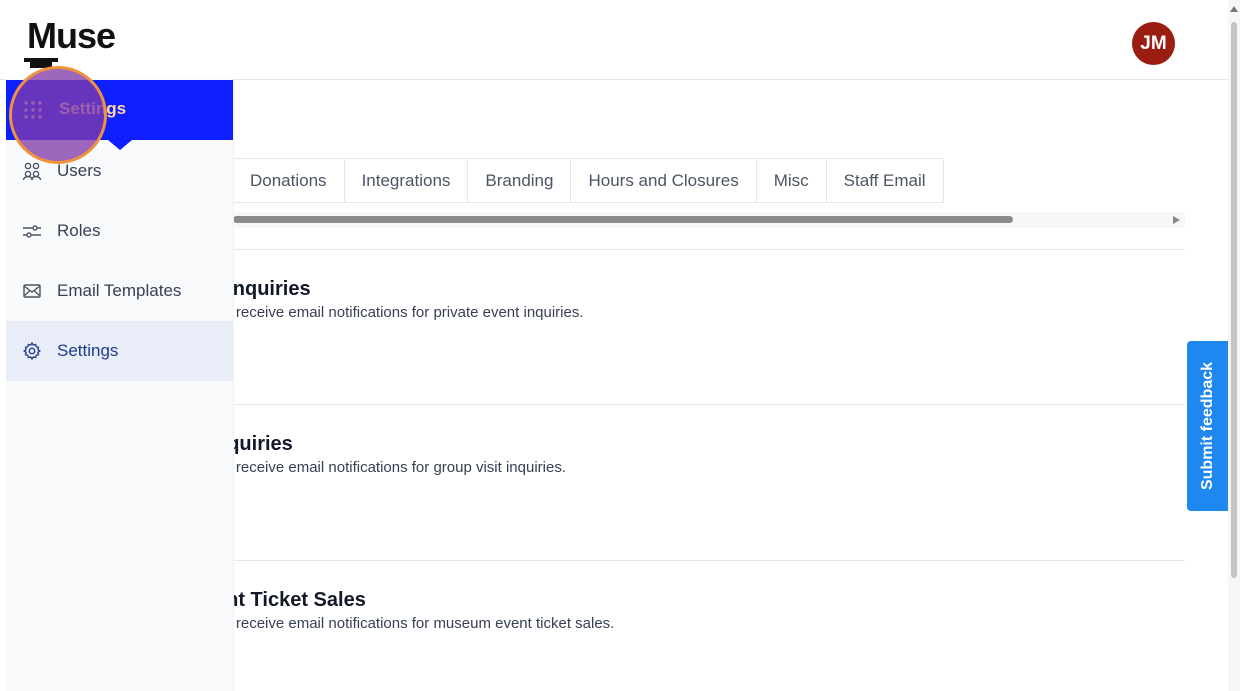  I want to click on sidebar-item-settings: Settings, so click(119, 351).